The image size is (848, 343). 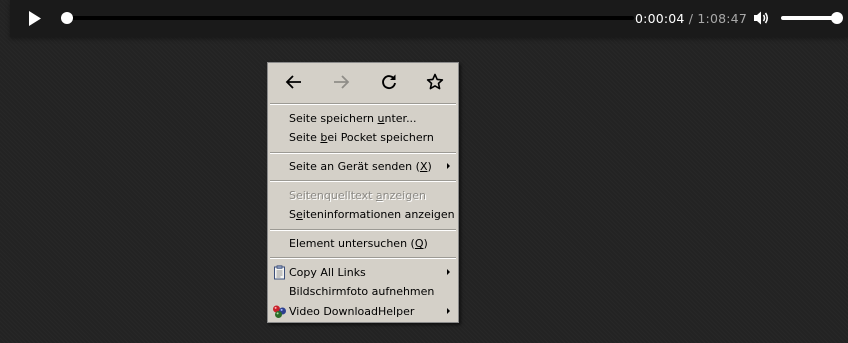 What do you see at coordinates (363, 82) in the screenshot?
I see `context-menu-navigation` at bounding box center [363, 82].